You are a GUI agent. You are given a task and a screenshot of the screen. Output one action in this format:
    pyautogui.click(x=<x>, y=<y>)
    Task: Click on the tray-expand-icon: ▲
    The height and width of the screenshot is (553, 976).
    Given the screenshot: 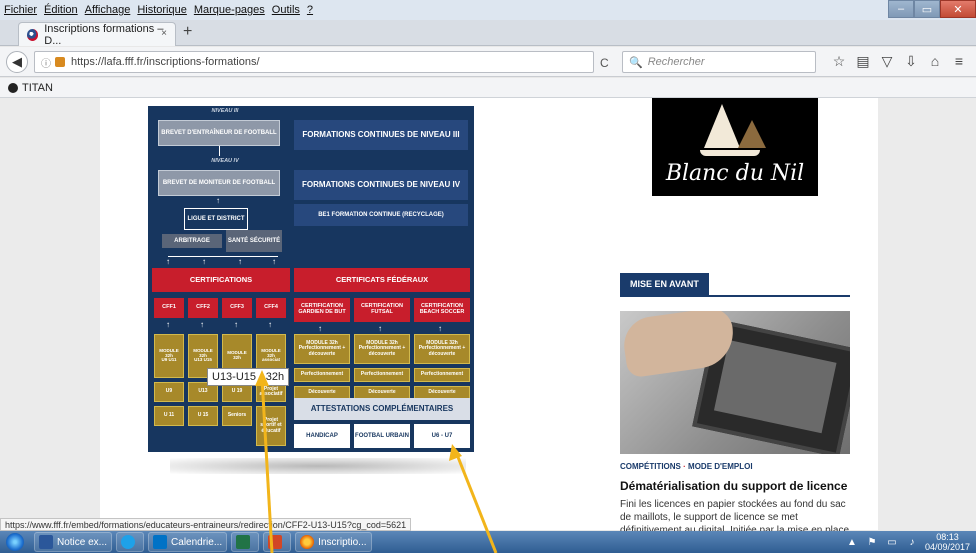 What is the action you would take?
    pyautogui.click(x=852, y=542)
    